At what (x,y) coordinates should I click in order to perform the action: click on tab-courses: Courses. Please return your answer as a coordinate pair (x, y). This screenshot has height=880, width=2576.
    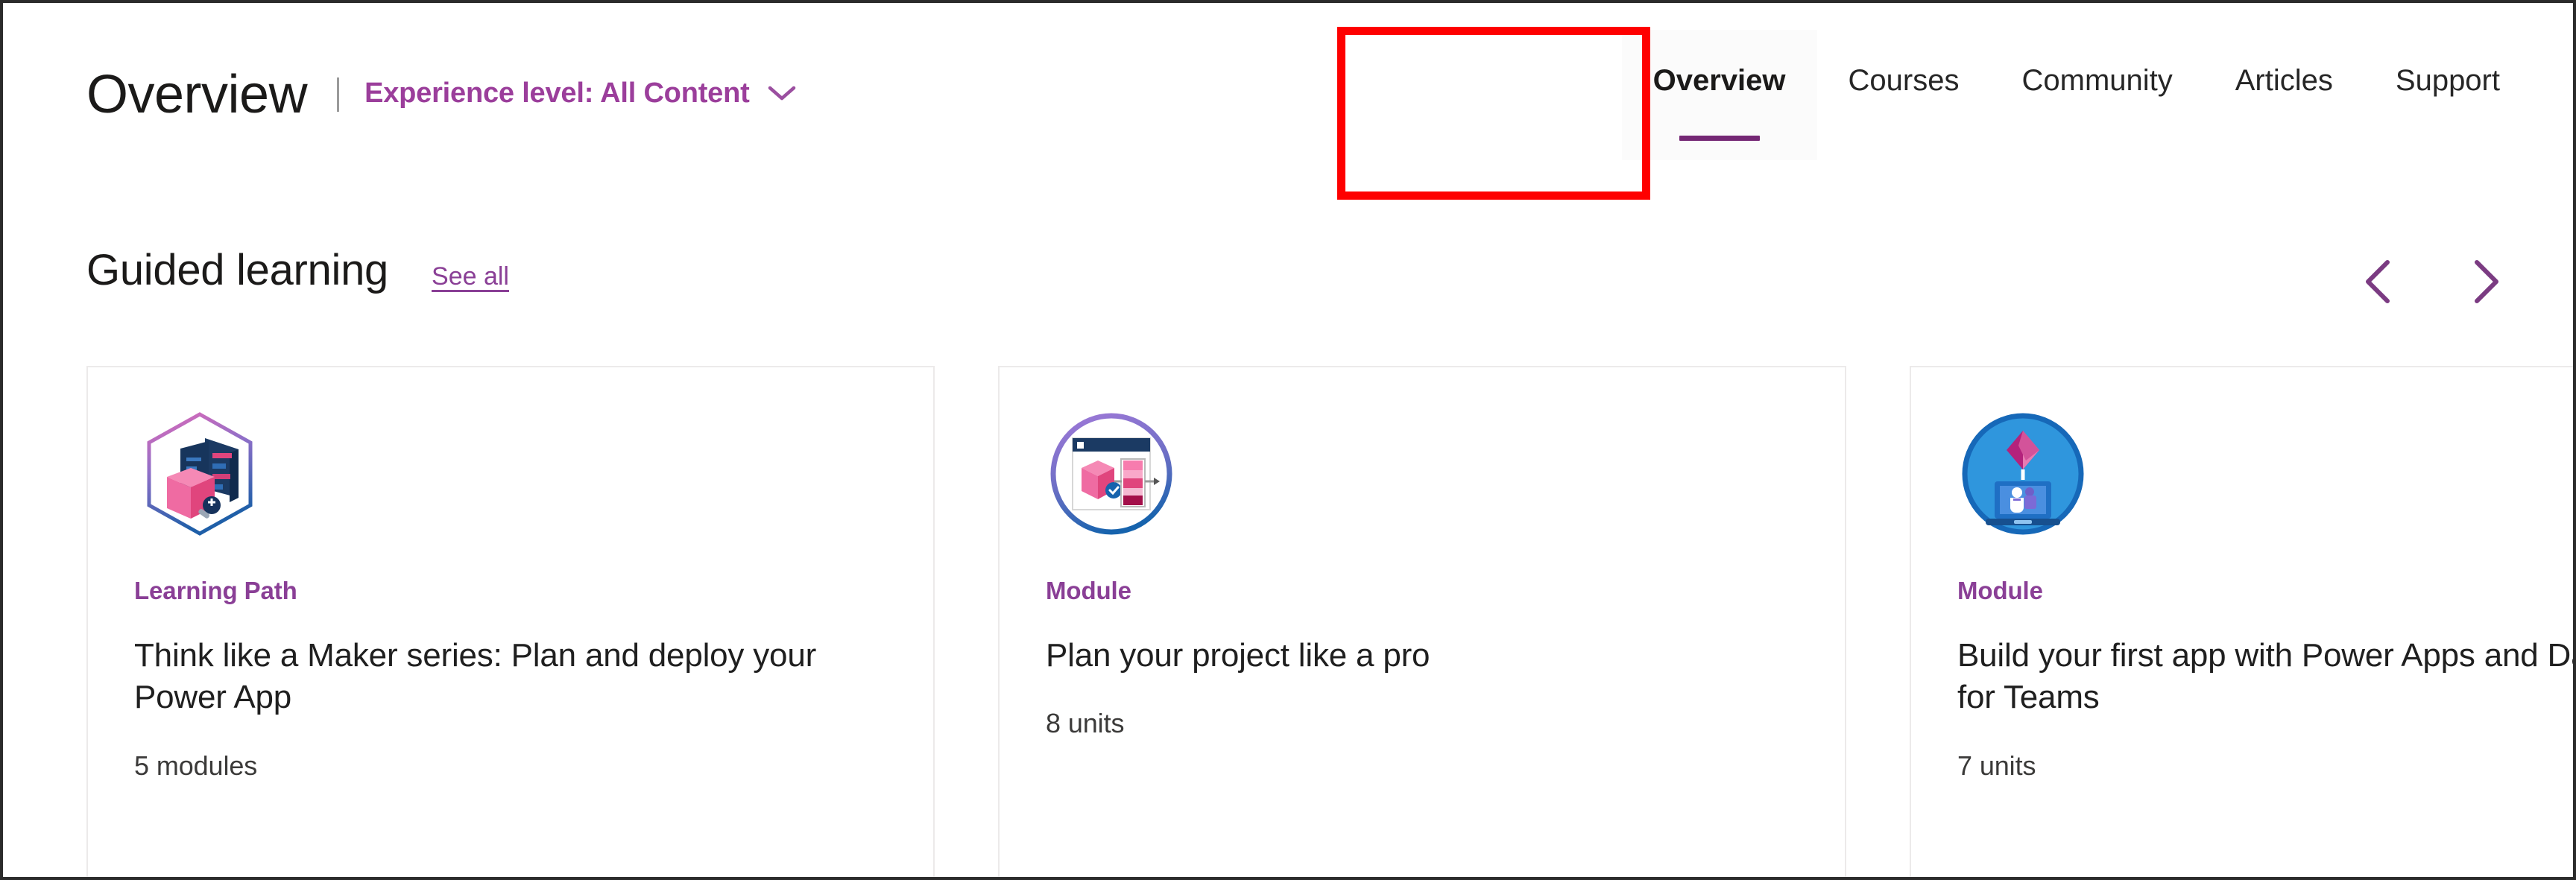
    Looking at the image, I should click on (1904, 95).